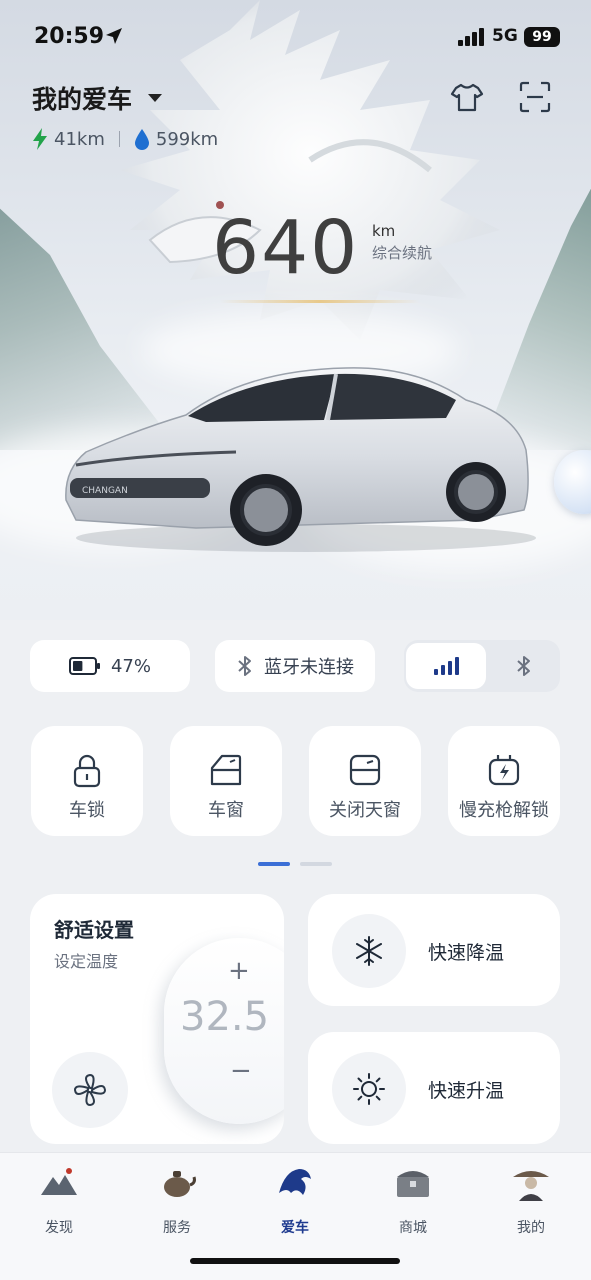 This screenshot has width=591, height=1280. Describe the element at coordinates (59, 1228) in the screenshot. I see `nav-label: 发现` at that location.